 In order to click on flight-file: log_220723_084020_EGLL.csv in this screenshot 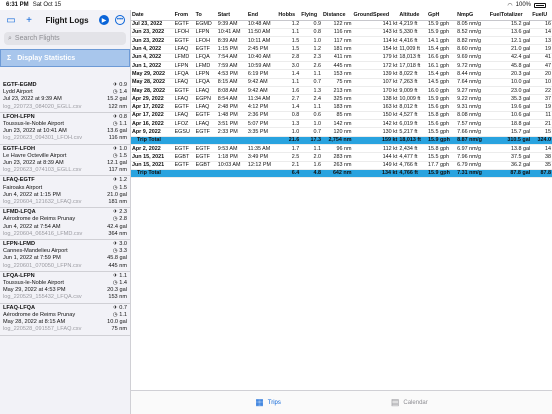, I will do `click(42, 106)`.